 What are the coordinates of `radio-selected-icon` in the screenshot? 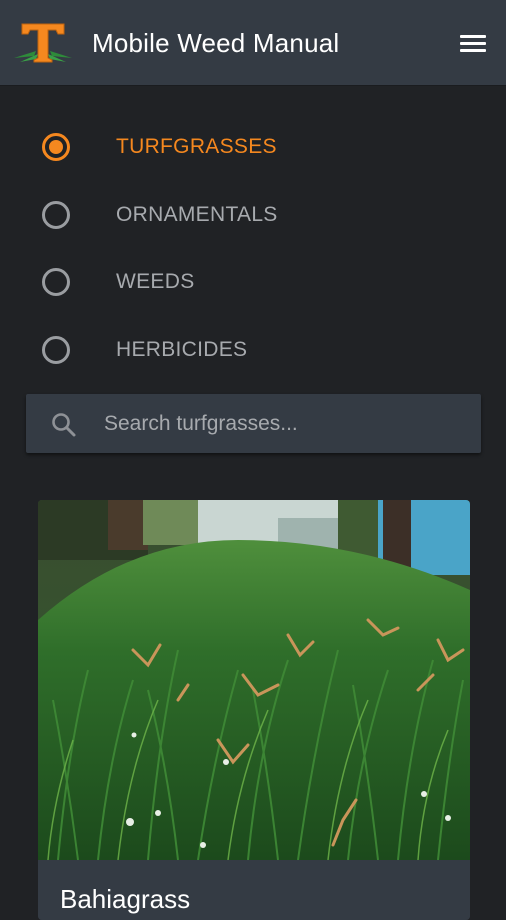 It's located at (56, 147).